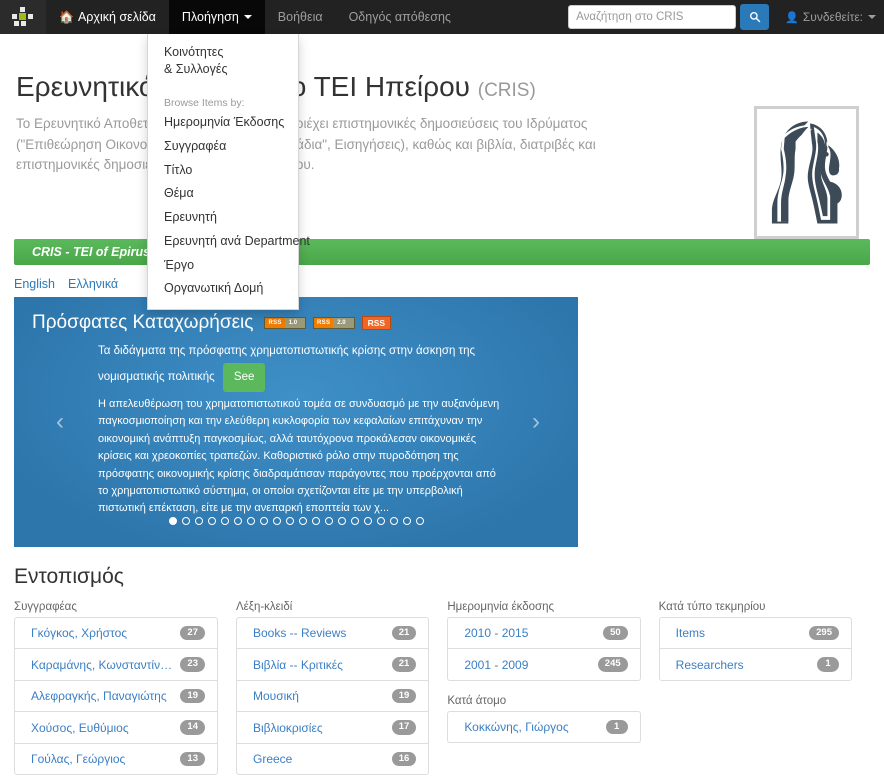 The width and height of the screenshot is (884, 784). Describe the element at coordinates (223, 194) in the screenshot. I see `dropdown-item-subject: Θέμα` at that location.